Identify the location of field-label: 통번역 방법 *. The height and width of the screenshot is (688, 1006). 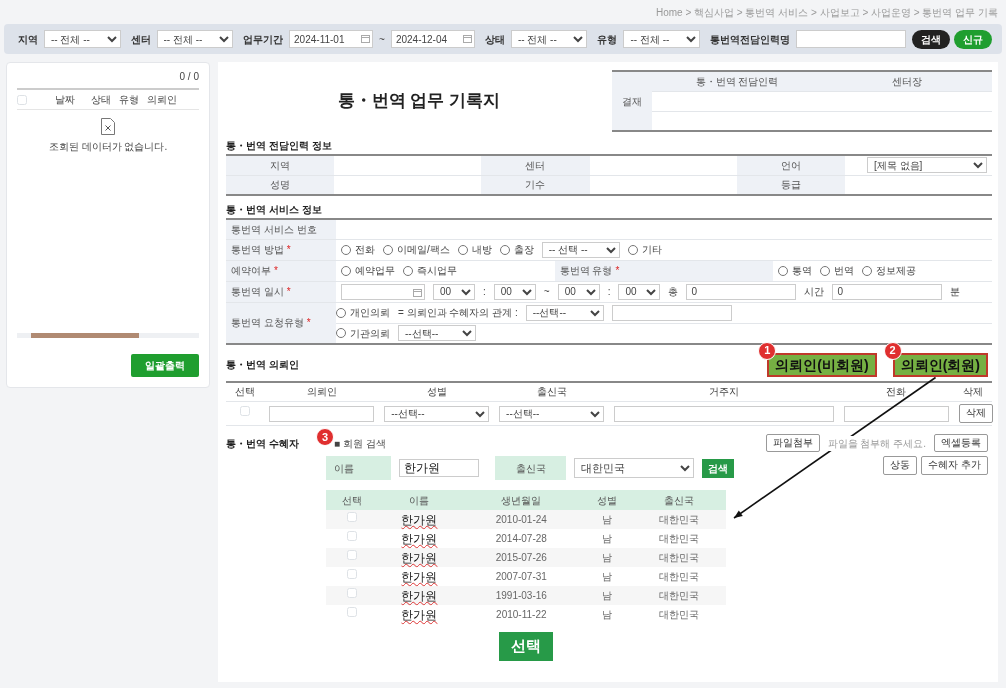
(281, 249).